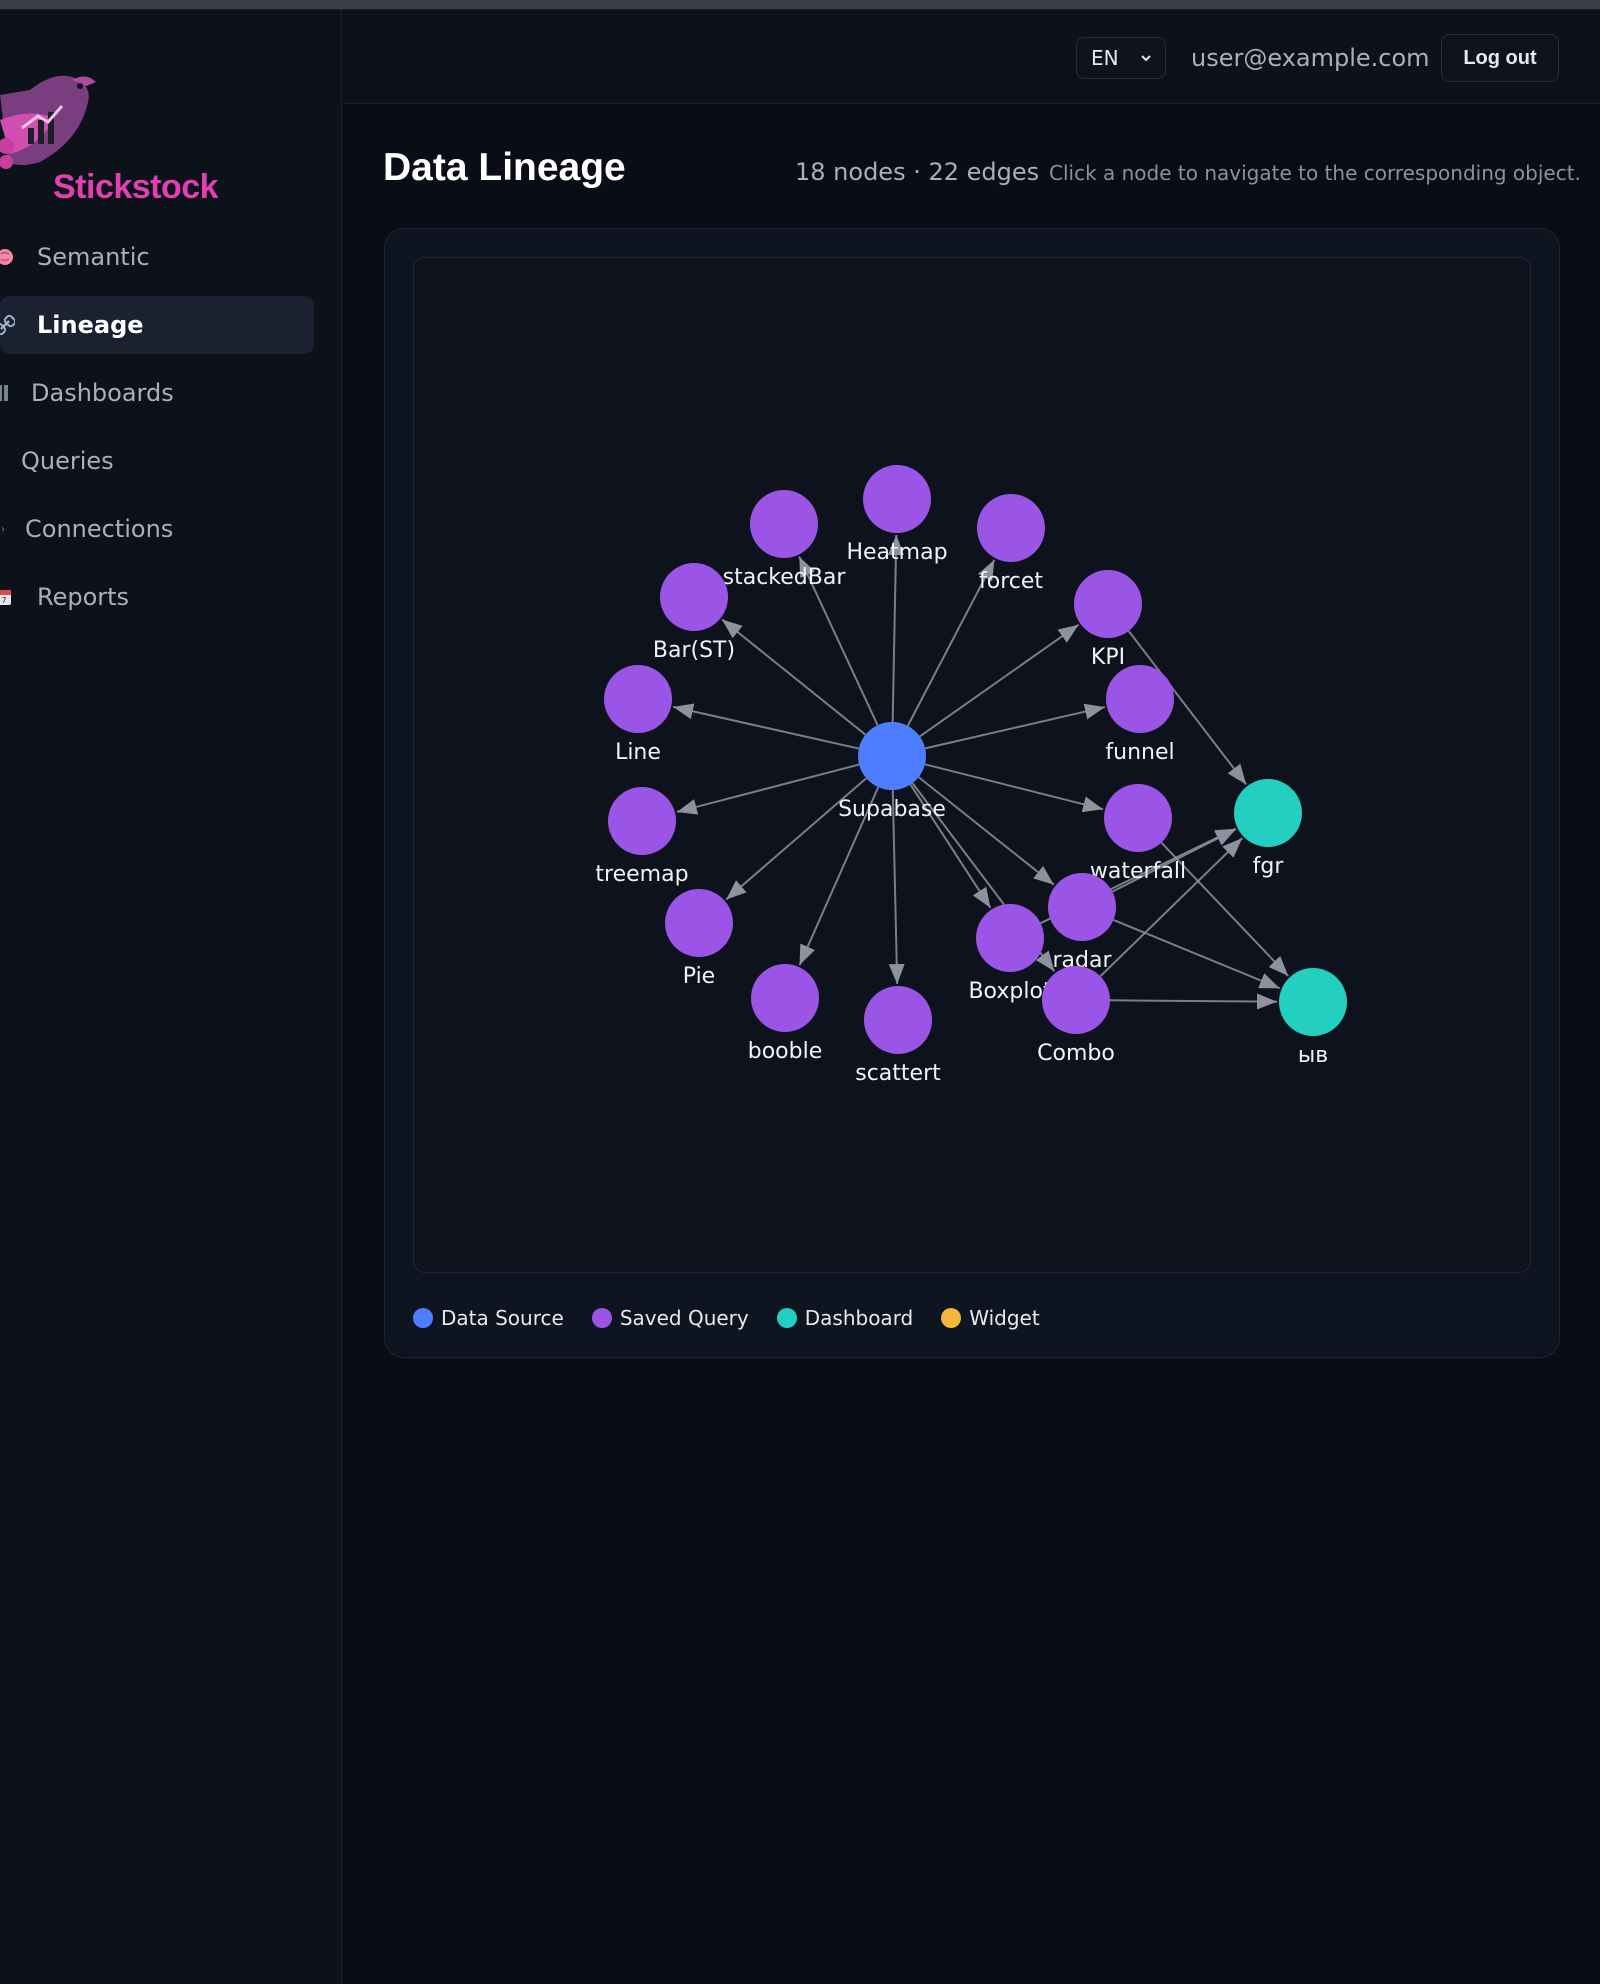  What do you see at coordinates (3, 529) in the screenshot?
I see `chevron-right-icon: ›` at bounding box center [3, 529].